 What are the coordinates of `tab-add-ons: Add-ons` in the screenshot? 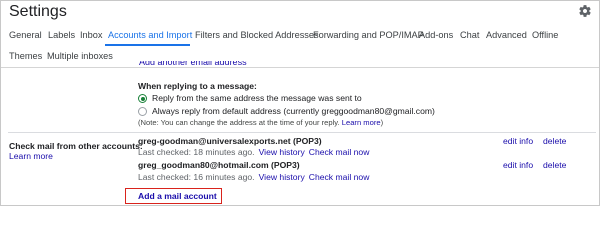 It's located at (436, 35).